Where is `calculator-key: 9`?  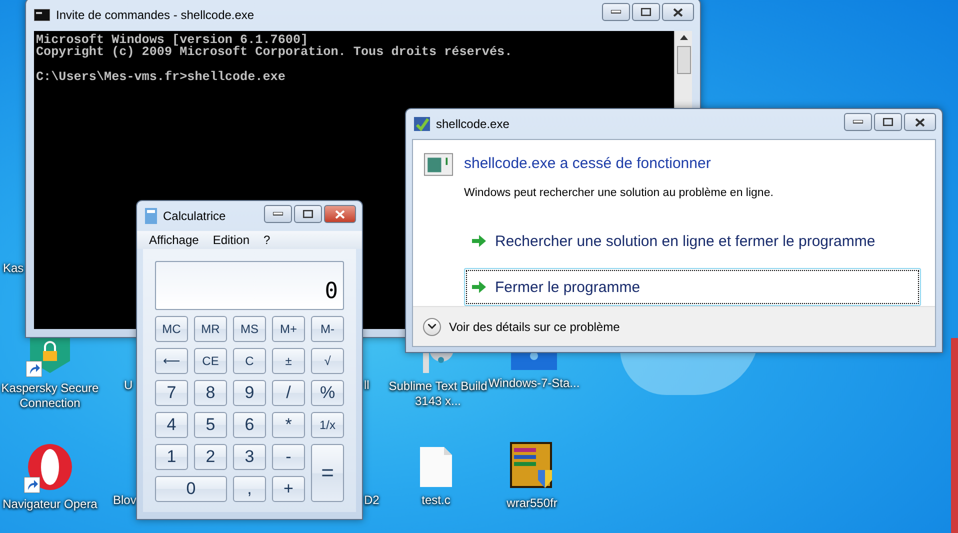 calculator-key: 9 is located at coordinates (249, 393).